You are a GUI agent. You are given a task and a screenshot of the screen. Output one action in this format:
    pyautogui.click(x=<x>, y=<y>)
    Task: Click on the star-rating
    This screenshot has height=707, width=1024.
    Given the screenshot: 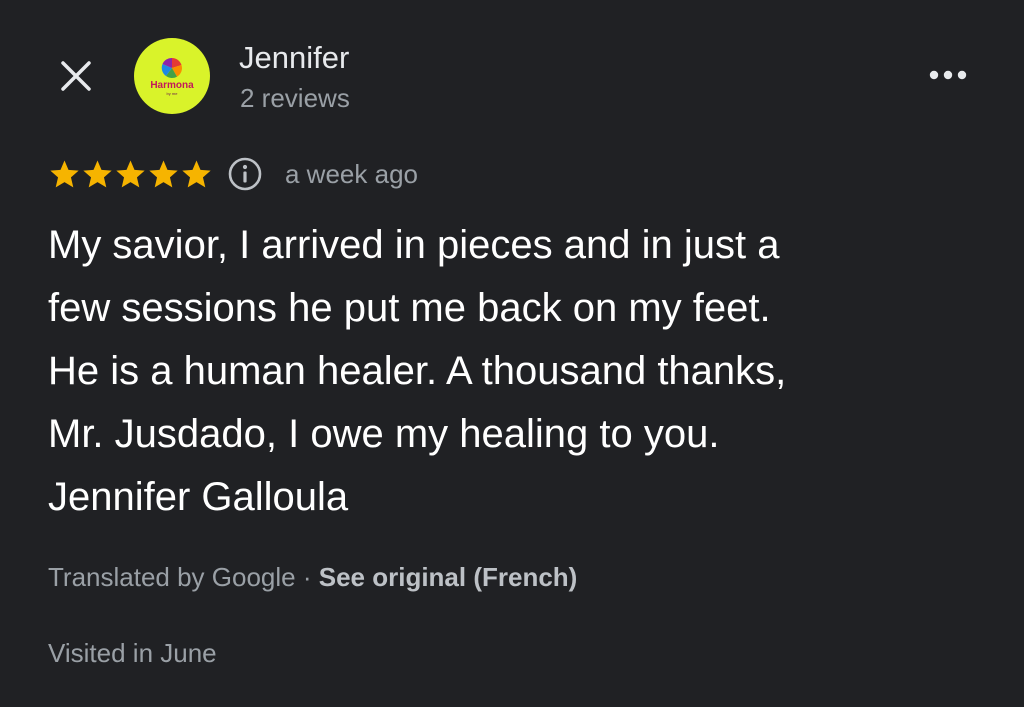 What is the action you would take?
    pyautogui.click(x=130, y=174)
    